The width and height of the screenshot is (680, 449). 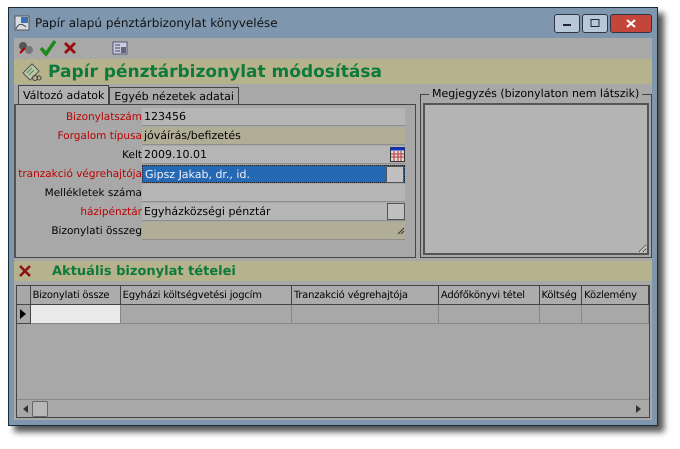 What do you see at coordinates (96, 231) in the screenshot?
I see `field-label: Bizonylati összeg` at bounding box center [96, 231].